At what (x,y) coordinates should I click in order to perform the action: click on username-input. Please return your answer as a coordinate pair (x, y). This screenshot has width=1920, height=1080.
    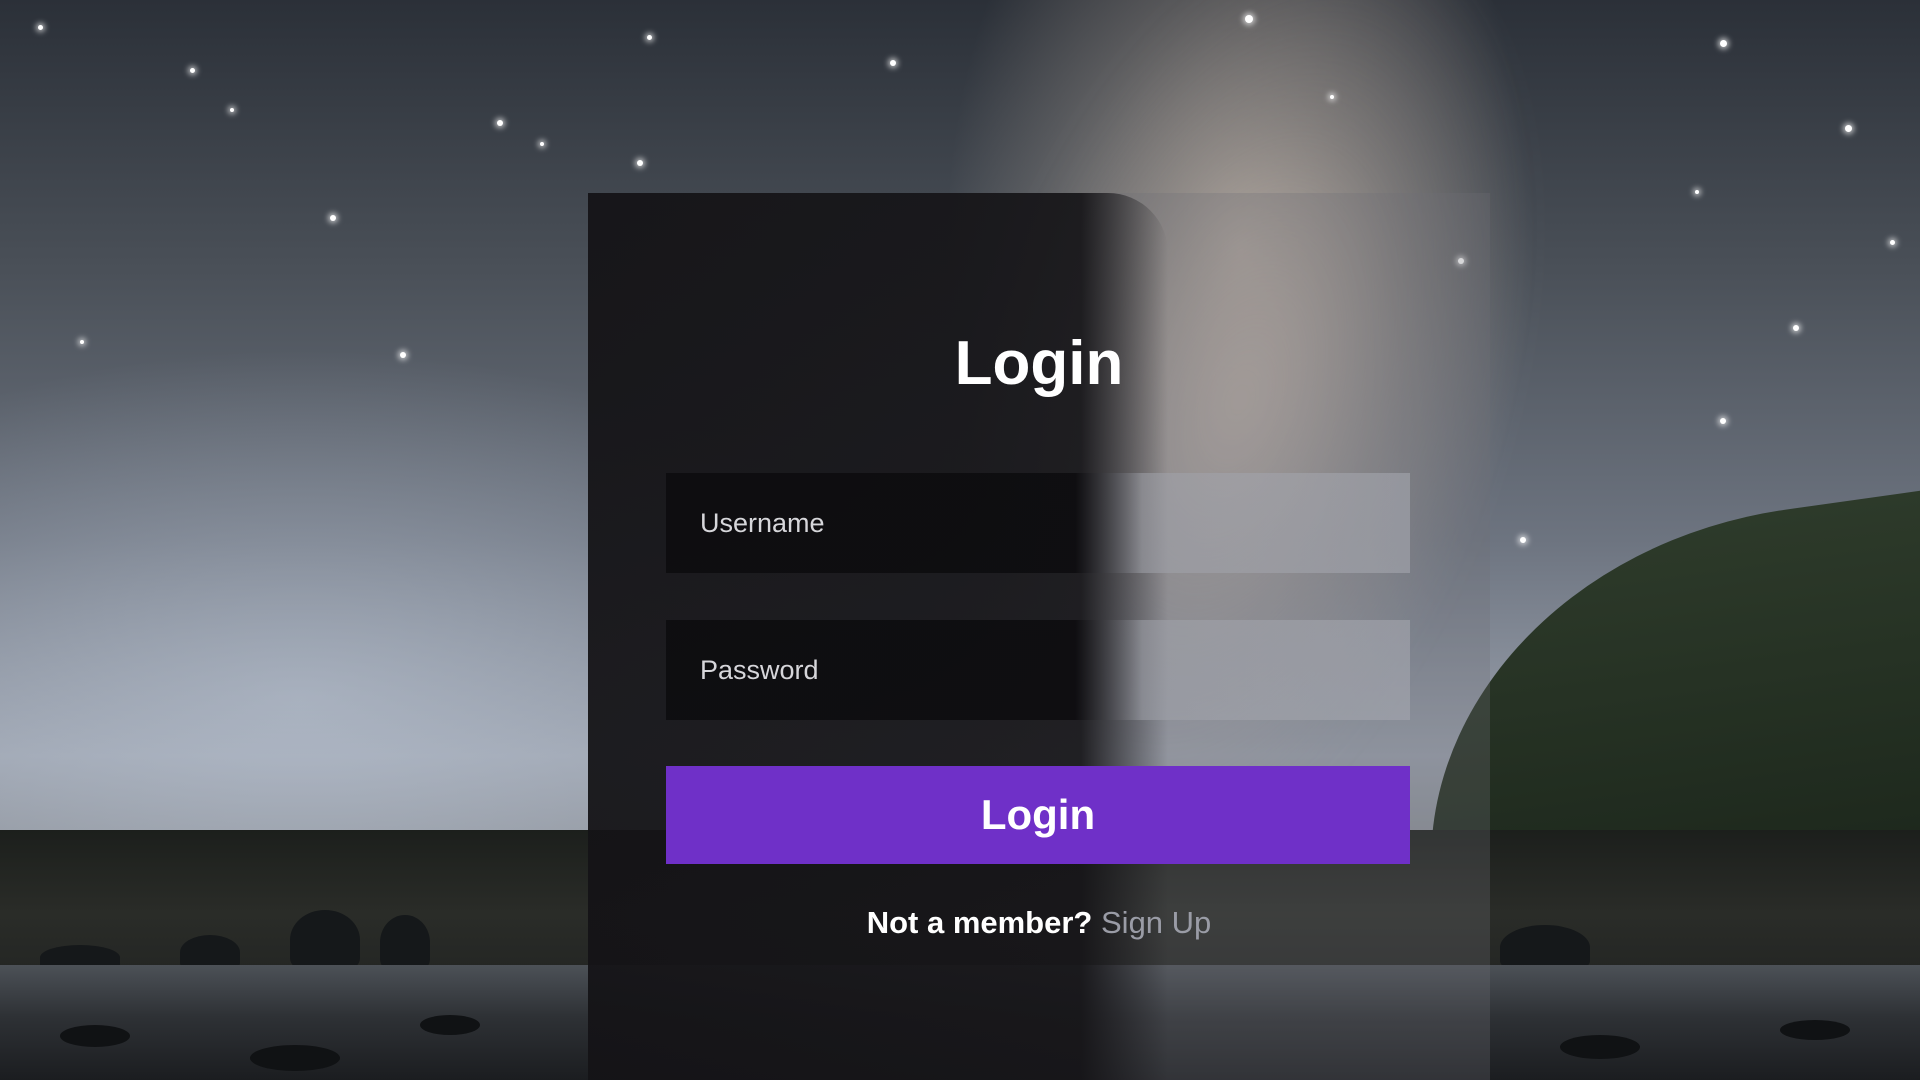
    Looking at the image, I should click on (1038, 523).